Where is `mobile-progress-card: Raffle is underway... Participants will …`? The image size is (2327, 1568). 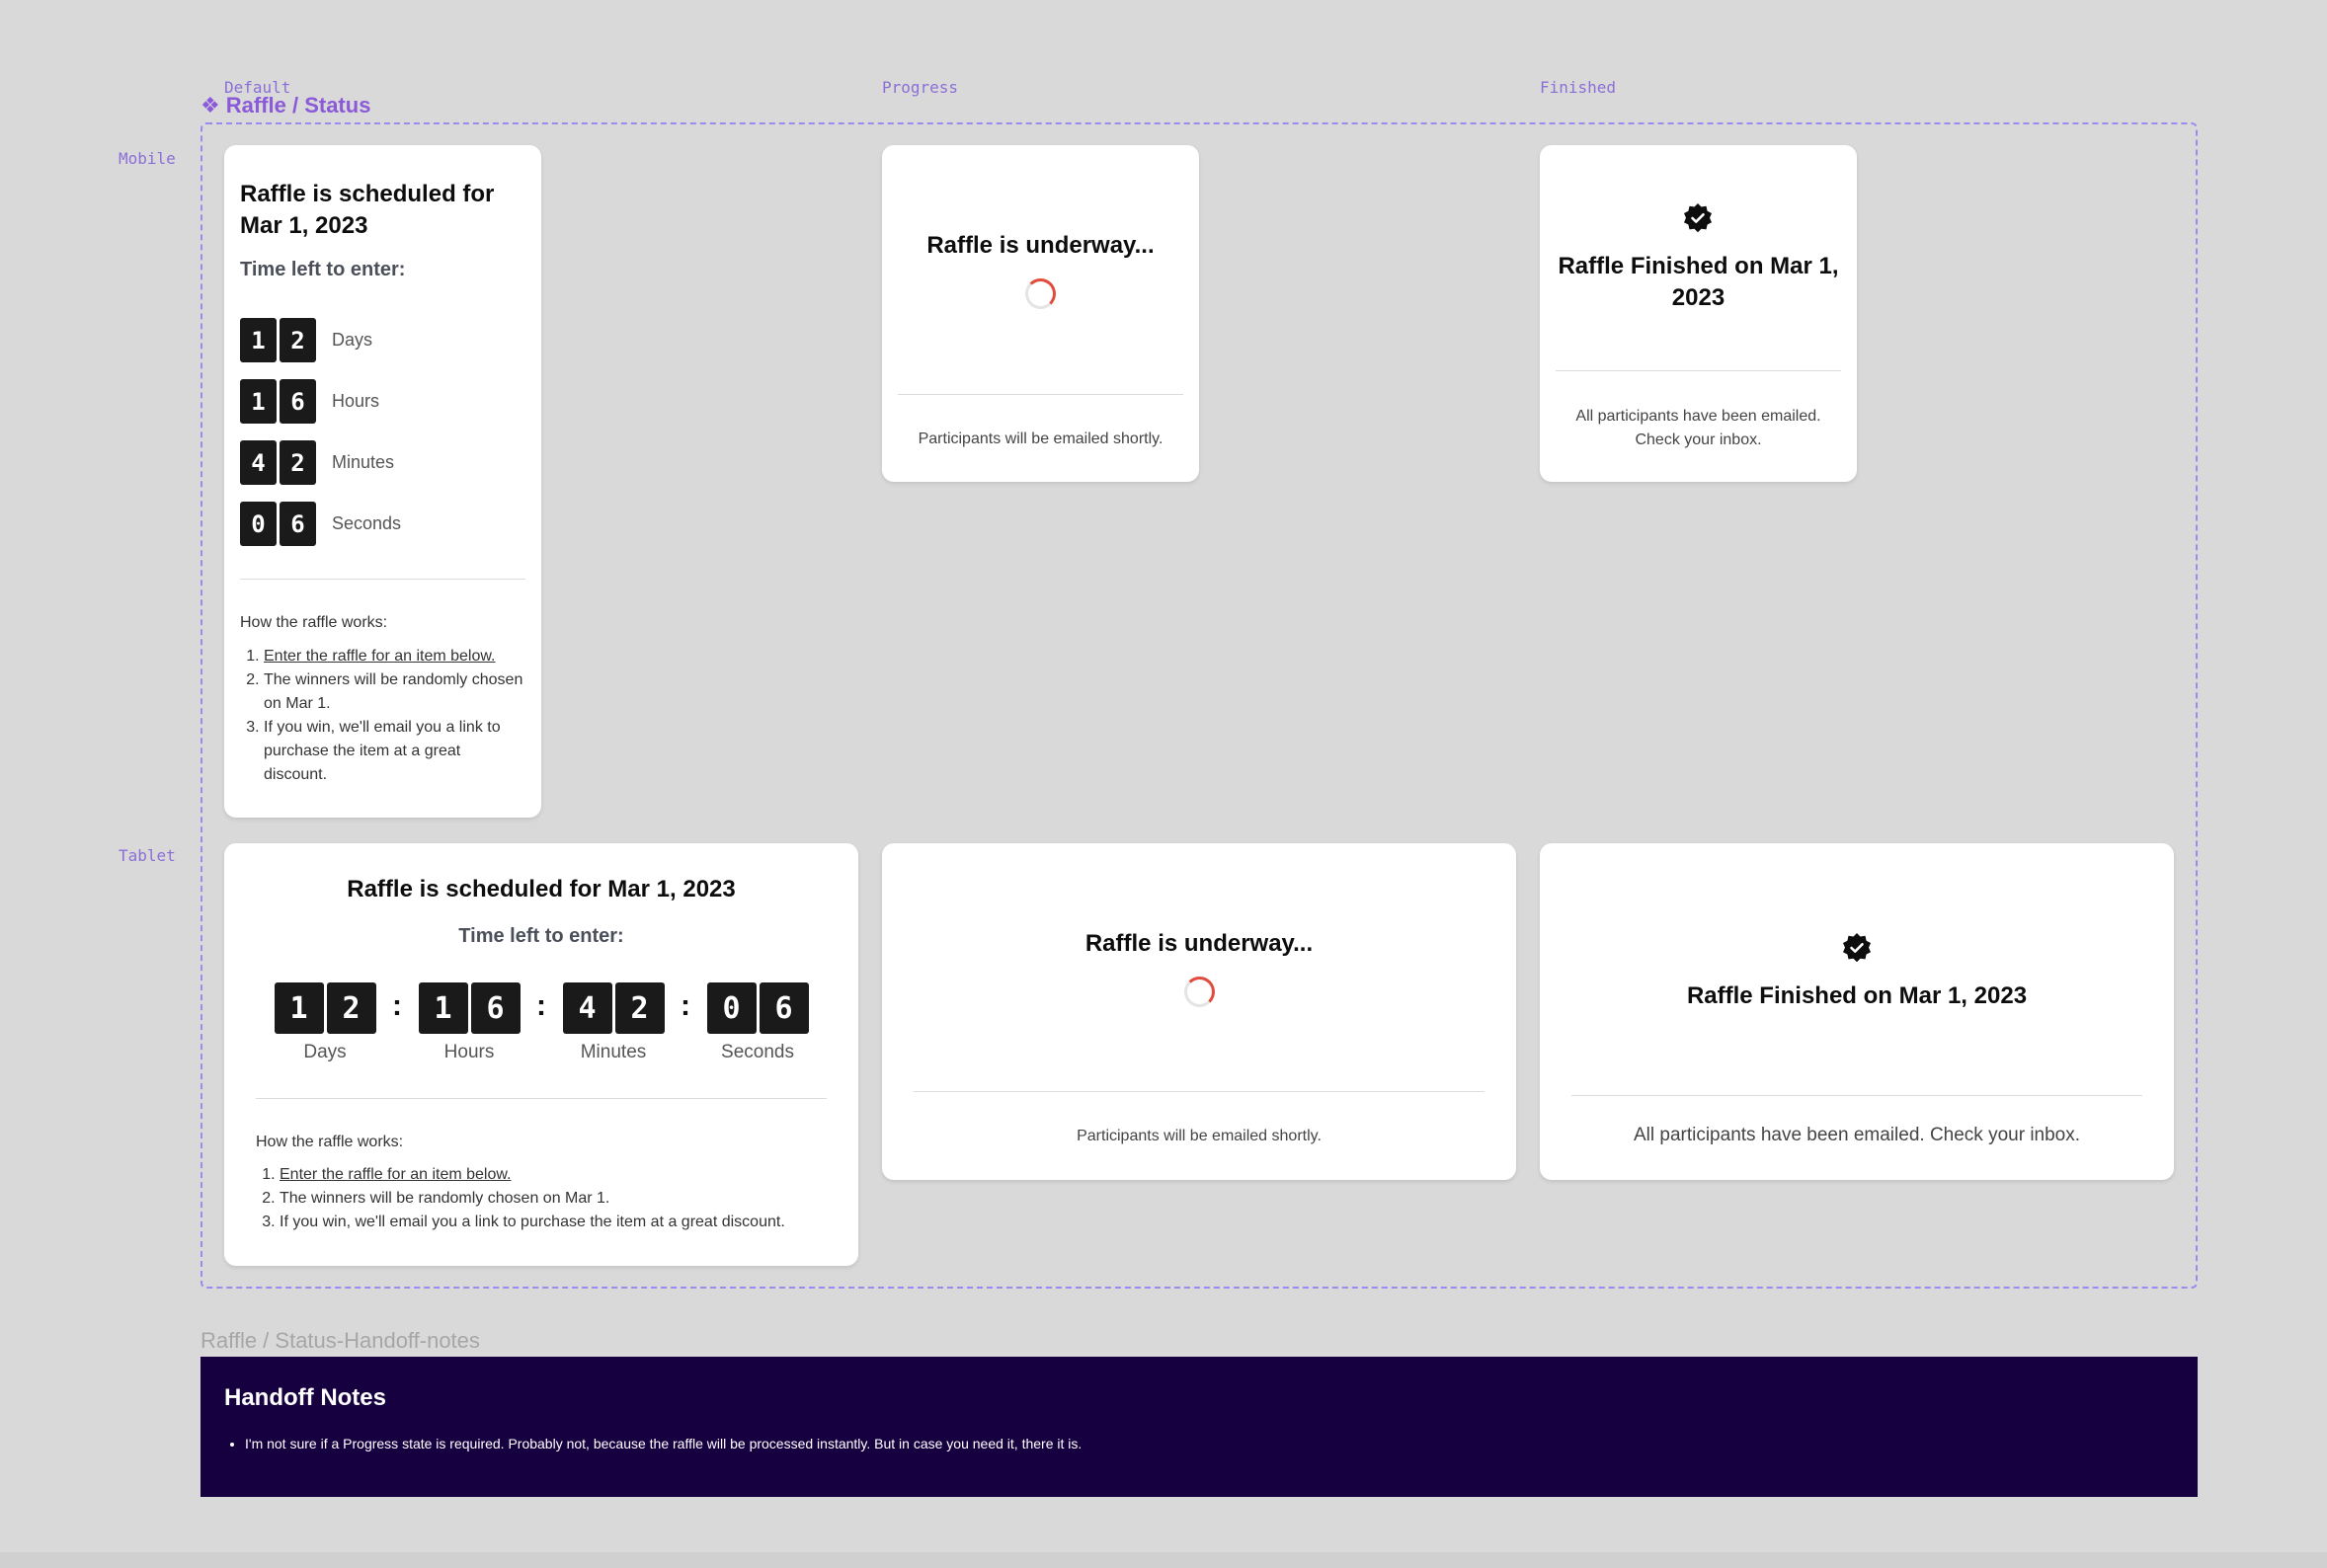
mobile-progress-card: Raffle is underway... Participants will … is located at coordinates (1040, 313).